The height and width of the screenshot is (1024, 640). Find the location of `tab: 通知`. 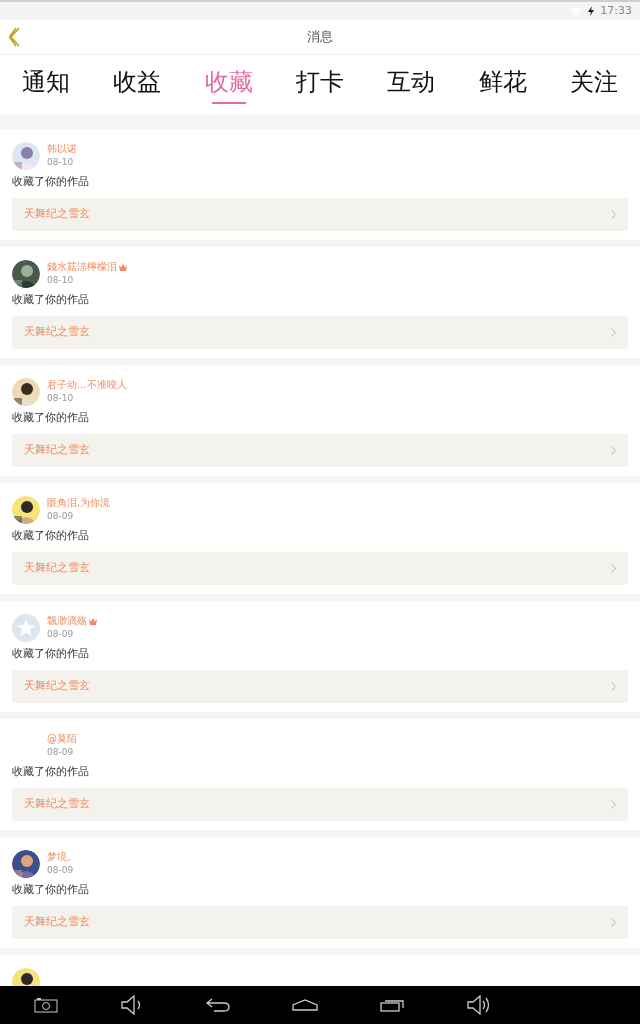

tab: 通知 is located at coordinates (45, 85).